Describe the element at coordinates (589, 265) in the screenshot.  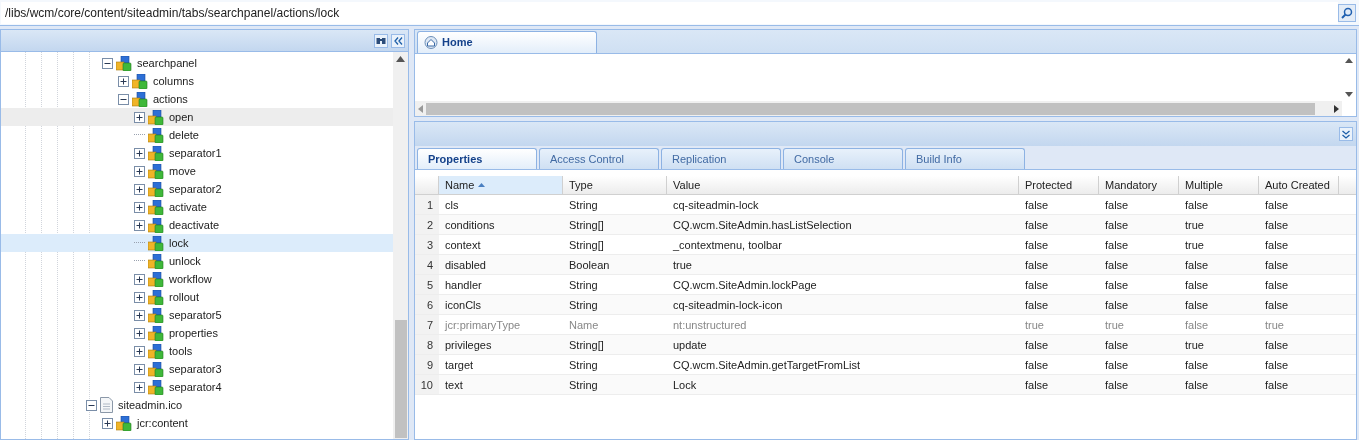
I see `table-cell-text: Boolean` at that location.